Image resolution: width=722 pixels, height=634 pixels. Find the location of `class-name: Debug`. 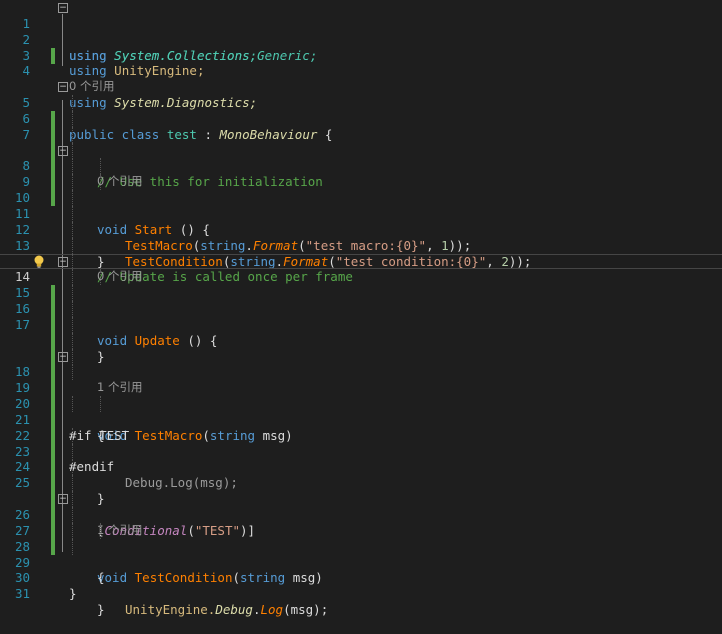

class-name: Debug is located at coordinates (234, 610).